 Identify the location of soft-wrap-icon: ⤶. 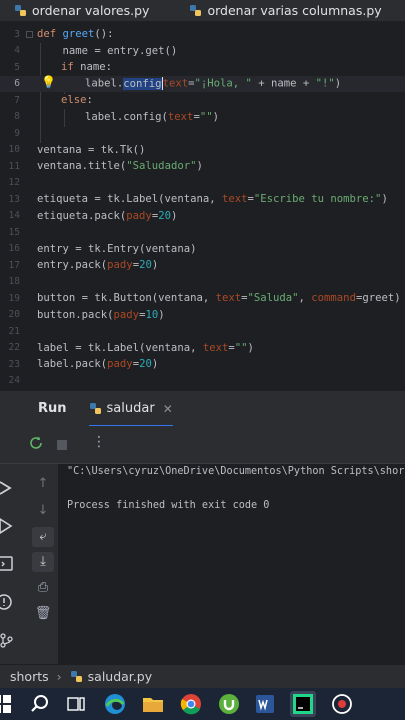
(43, 537).